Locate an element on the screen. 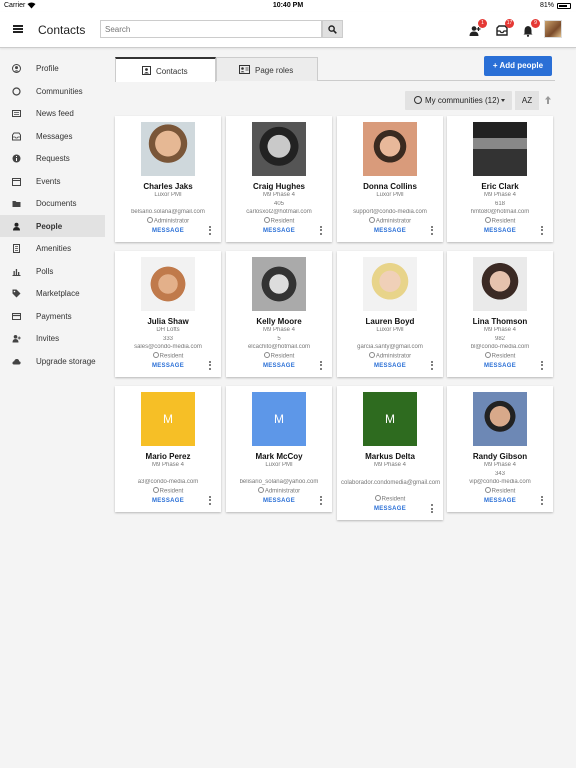 This screenshot has height=768, width=576. sort-az-button: AZ is located at coordinates (527, 100).